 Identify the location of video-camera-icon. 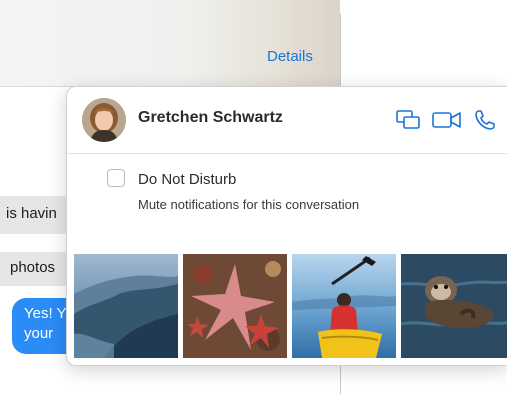
(447, 120).